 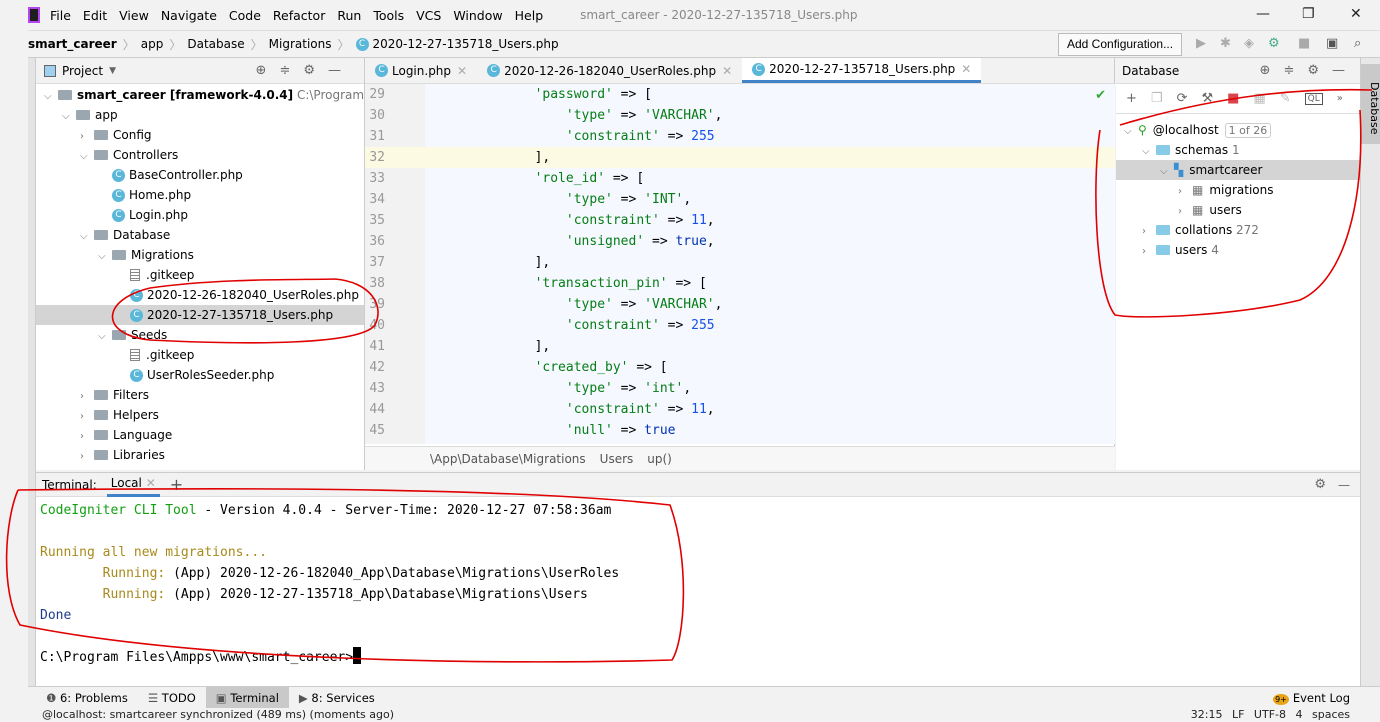 What do you see at coordinates (87, 698) in the screenshot?
I see `tool-tab-problems: ❶ 6: Problems` at bounding box center [87, 698].